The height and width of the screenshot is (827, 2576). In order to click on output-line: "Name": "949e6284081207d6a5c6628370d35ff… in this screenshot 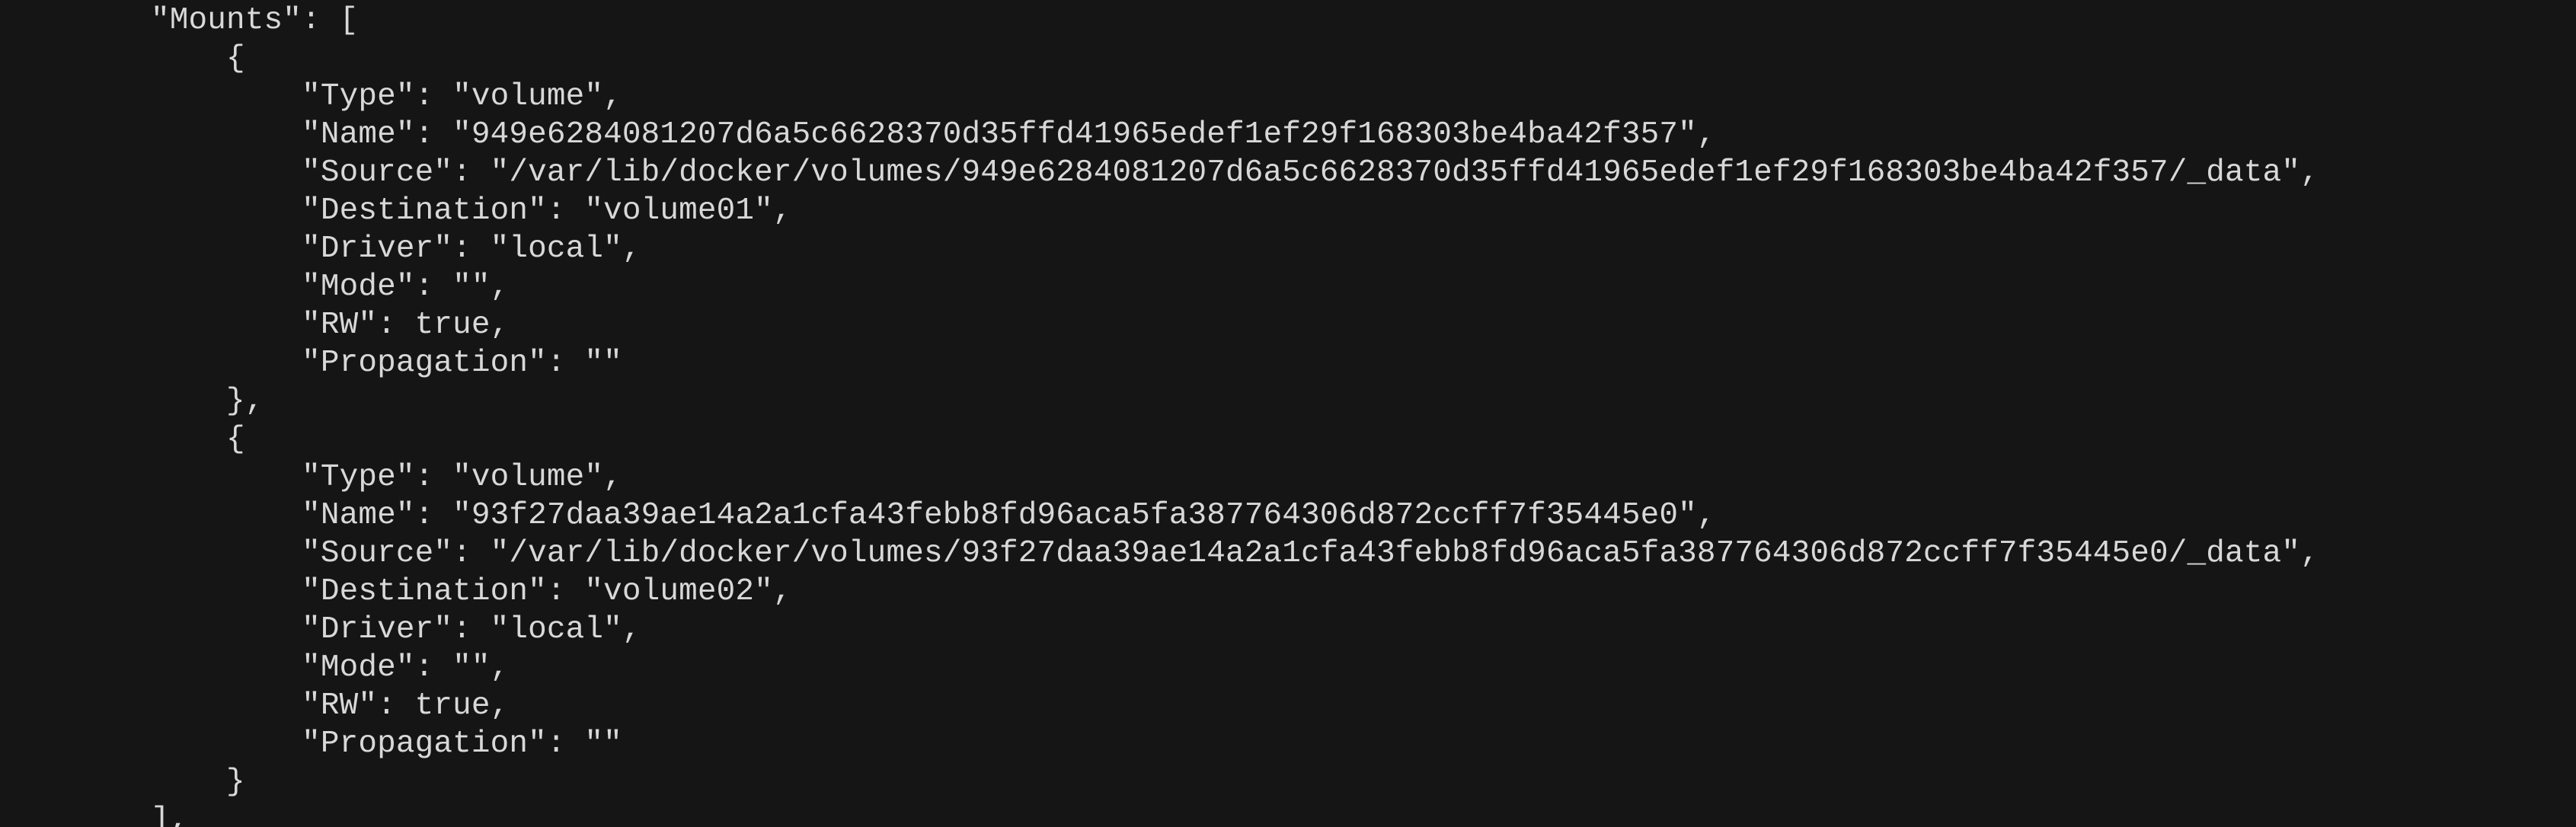, I will do `click(858, 134)`.